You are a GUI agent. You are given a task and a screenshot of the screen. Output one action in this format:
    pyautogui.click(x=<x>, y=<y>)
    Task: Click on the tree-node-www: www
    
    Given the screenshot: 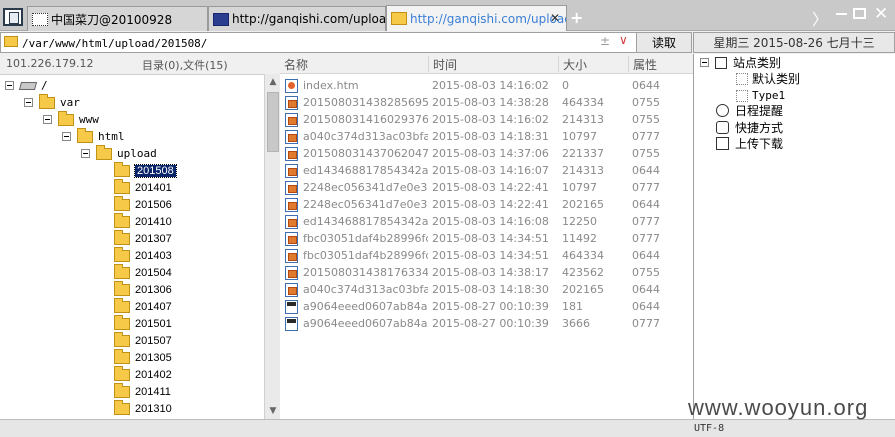 What is the action you would take?
    pyautogui.click(x=71, y=119)
    